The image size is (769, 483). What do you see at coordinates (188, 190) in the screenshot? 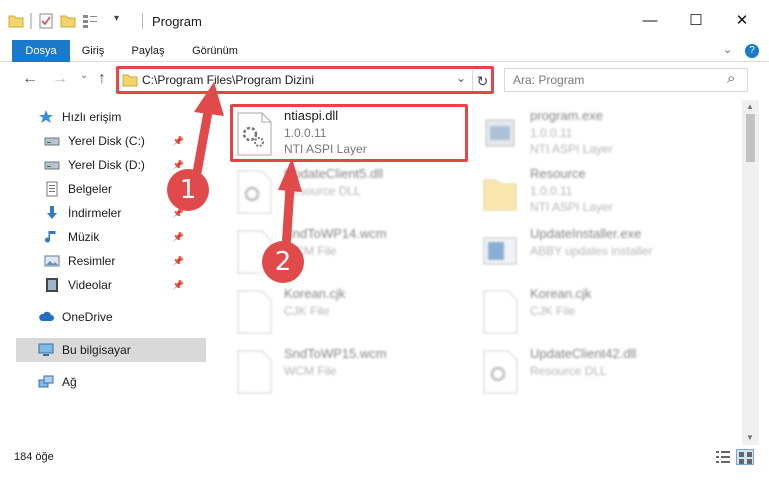
I see `step-badge-1: 1` at bounding box center [188, 190].